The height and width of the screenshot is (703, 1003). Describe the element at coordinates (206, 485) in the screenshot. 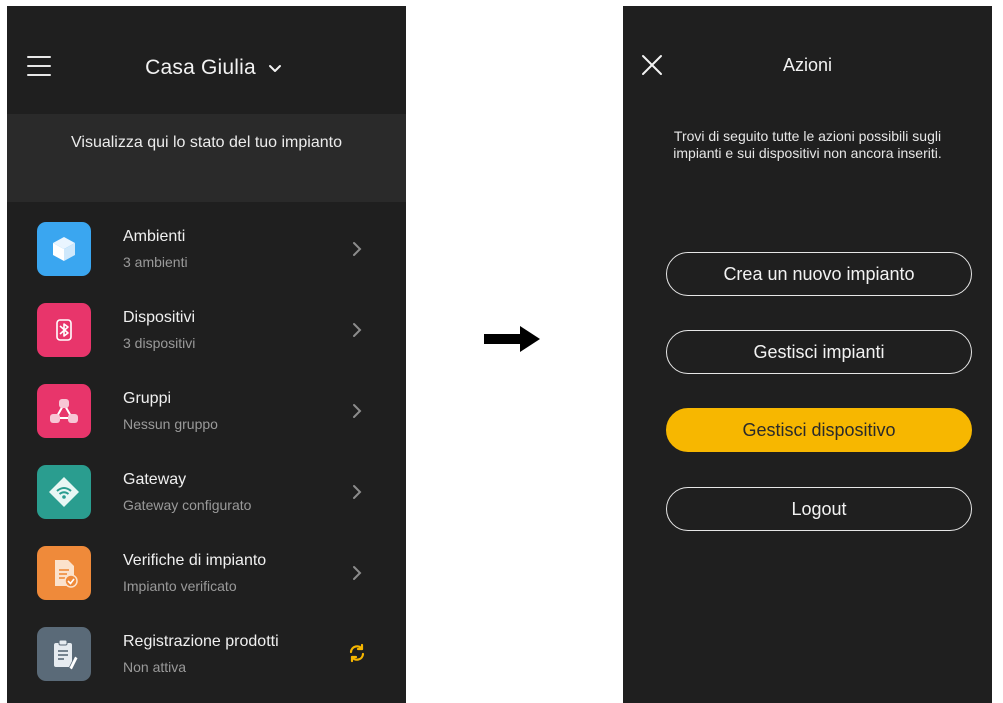

I see `menu-item-gateway: Gateway Gateway configurato` at that location.